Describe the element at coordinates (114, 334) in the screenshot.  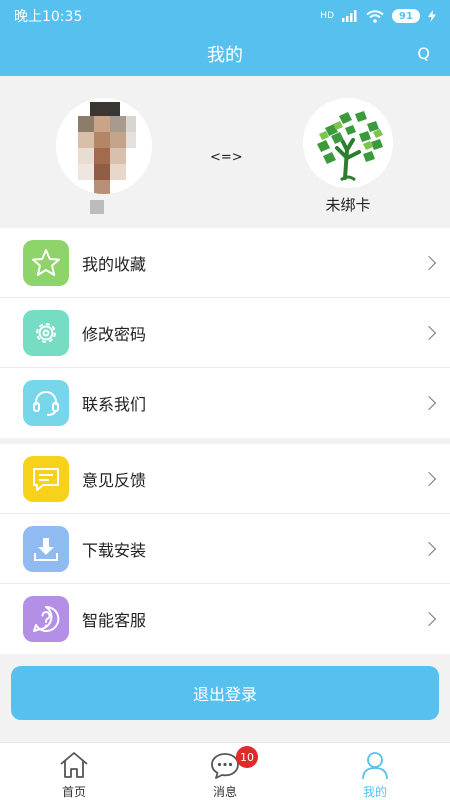
I see `menu-item-label: 修改密码` at that location.